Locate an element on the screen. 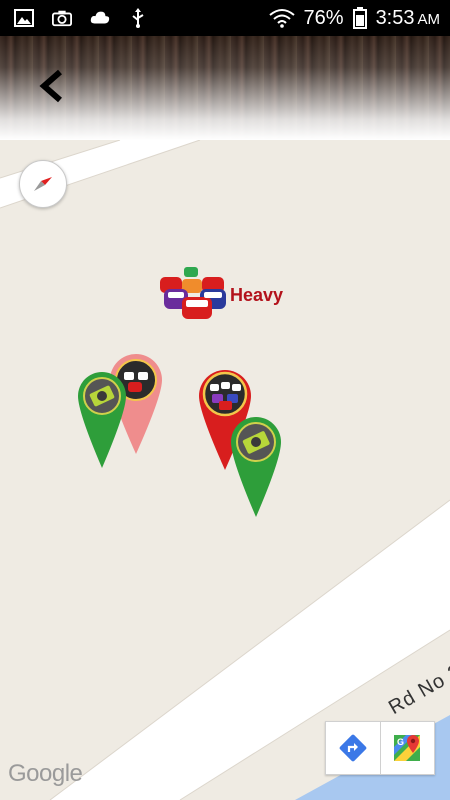 Image resolution: width=450 pixels, height=800 pixels. directions-icon is located at coordinates (353, 748).